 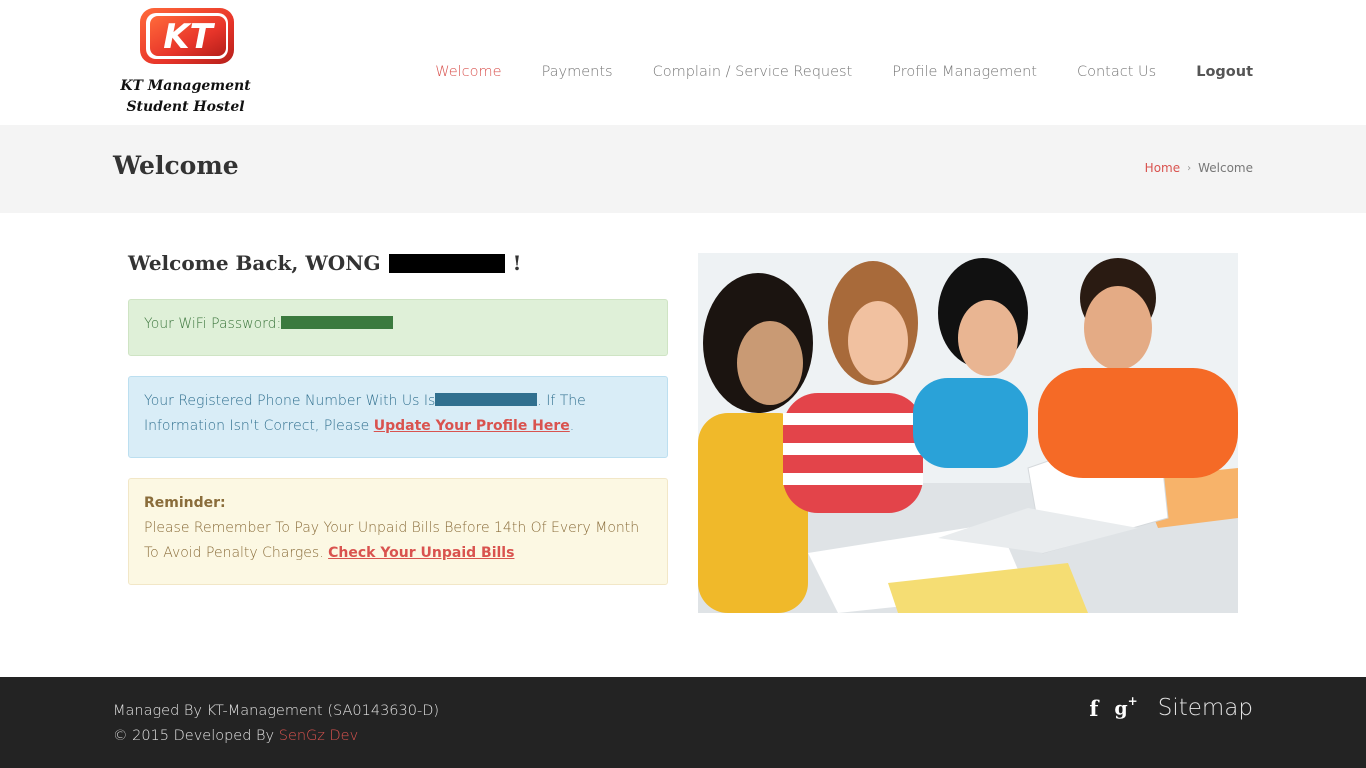 I want to click on breadcrumb-home: Home, so click(x=1162, y=168).